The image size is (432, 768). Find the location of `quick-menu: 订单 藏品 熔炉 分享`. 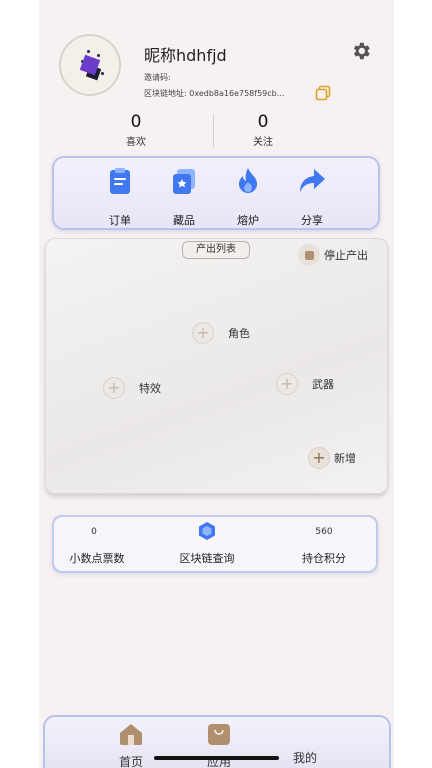

quick-menu: 订单 藏品 熔炉 分享 is located at coordinates (216, 193).